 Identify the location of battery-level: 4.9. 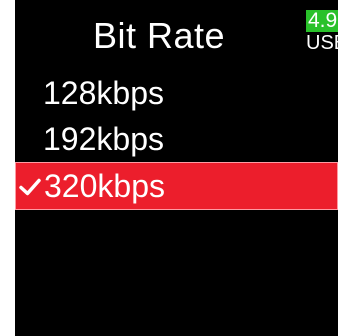
(322, 20).